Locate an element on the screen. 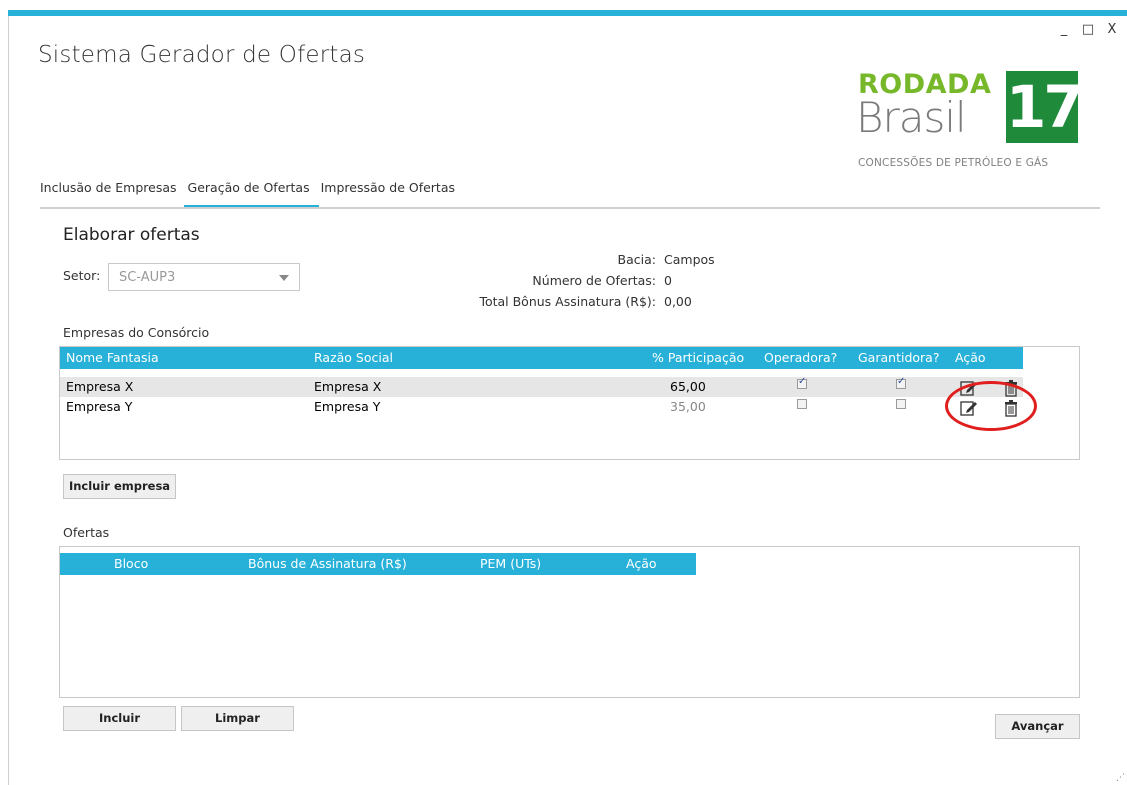  bacia-label: Bacia: is located at coordinates (636, 259).